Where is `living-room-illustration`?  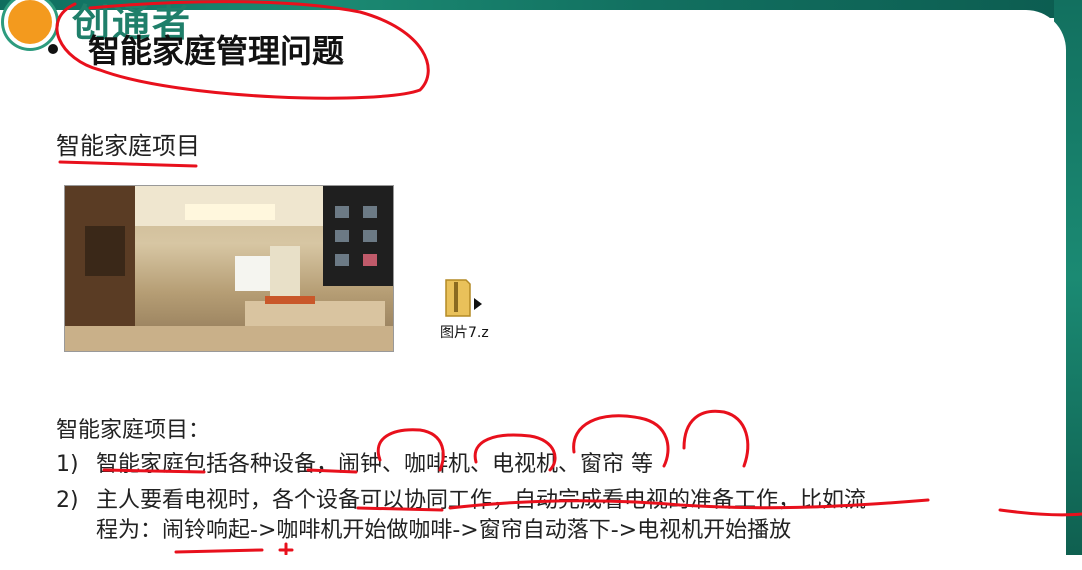 living-room-illustration is located at coordinates (229, 268).